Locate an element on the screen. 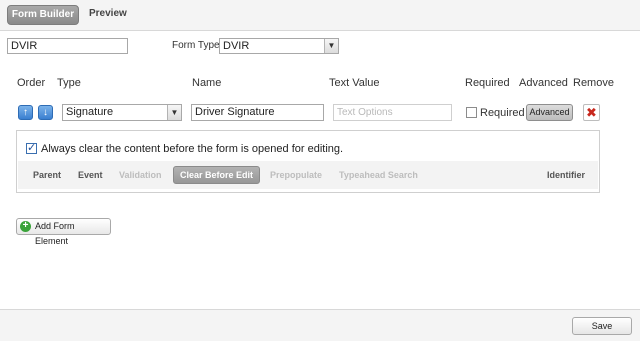 The height and width of the screenshot is (341, 640). subtab-clear-before-edit: Clear Before Edit is located at coordinates (216, 175).